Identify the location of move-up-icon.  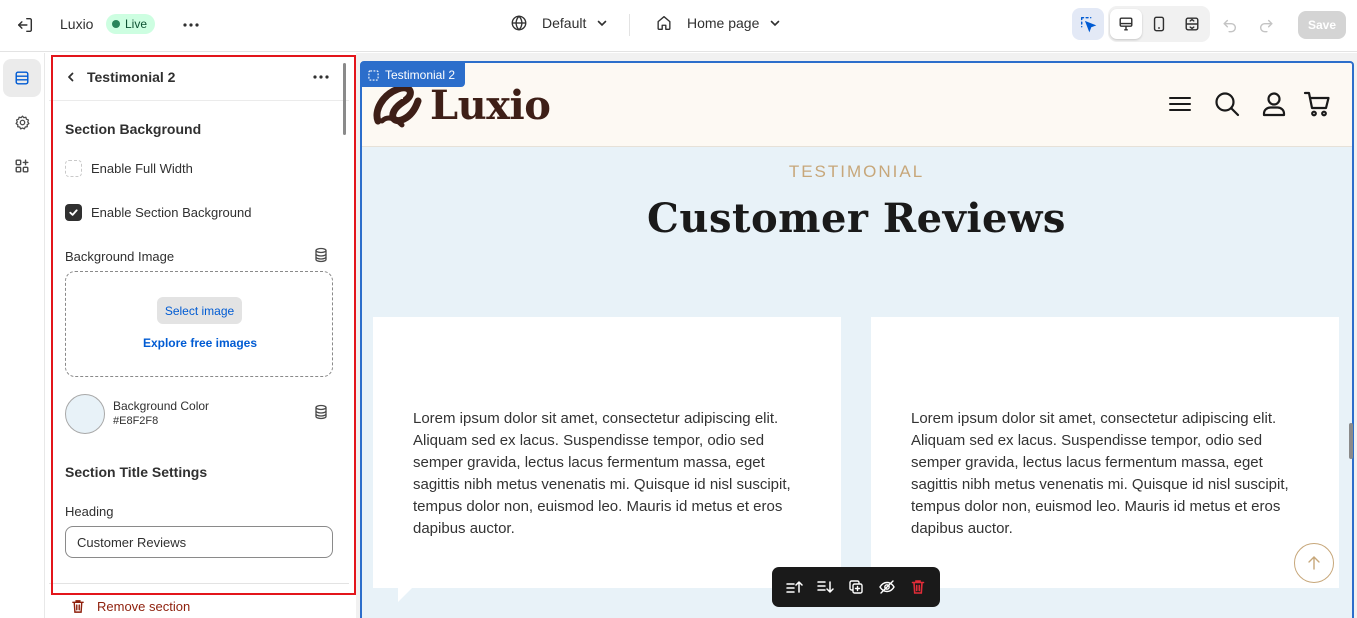
(794, 587).